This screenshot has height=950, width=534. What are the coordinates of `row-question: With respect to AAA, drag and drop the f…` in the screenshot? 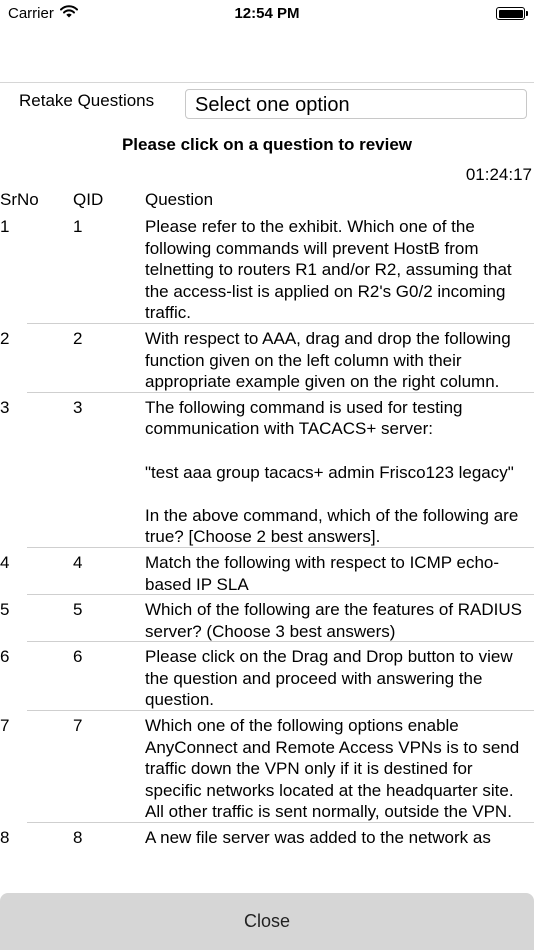 It's located at (330, 360).